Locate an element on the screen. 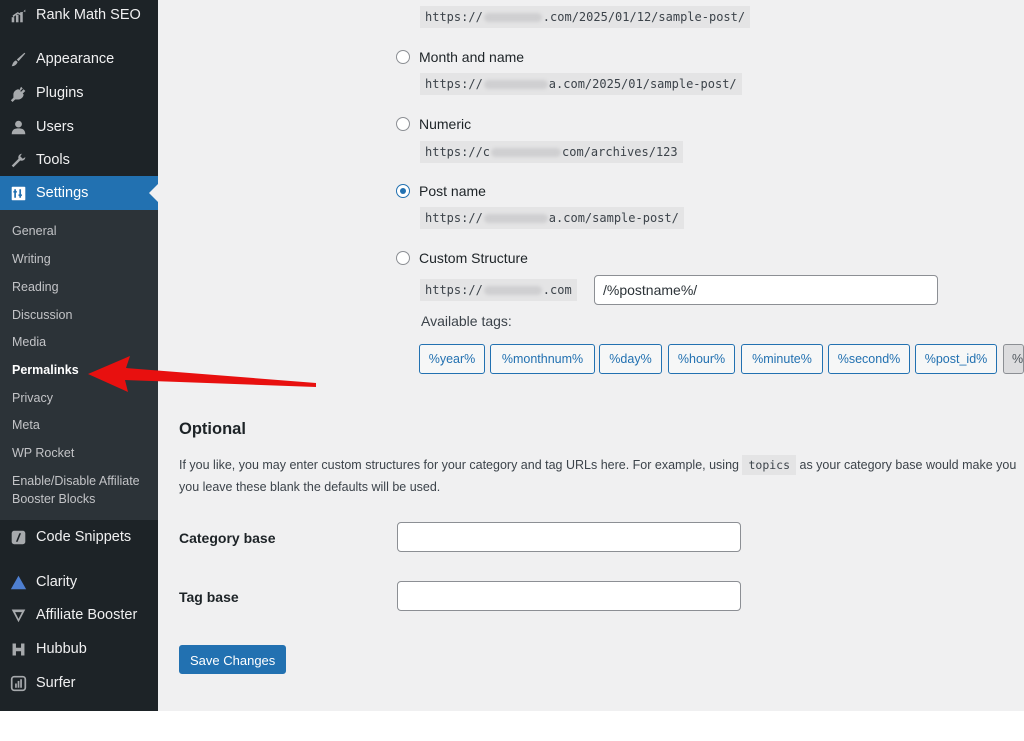 This screenshot has width=1024, height=741. submenu-item-discussion: Discussion is located at coordinates (42, 315).